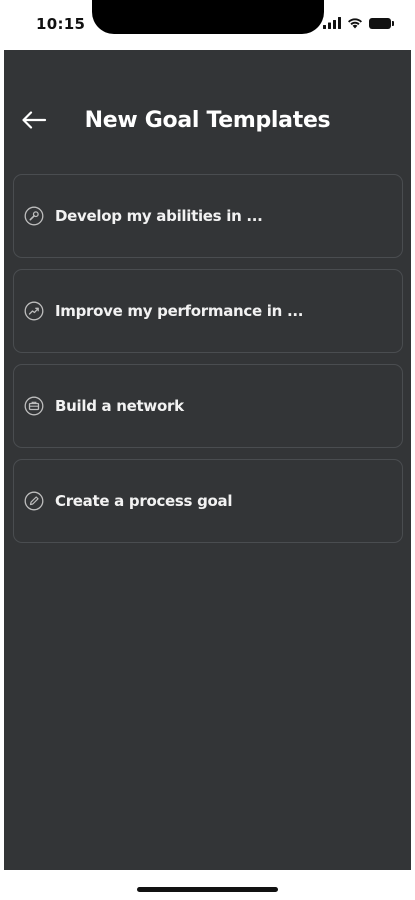 This screenshot has width=415, height=900. What do you see at coordinates (355, 23) in the screenshot?
I see `wifi-icon` at bounding box center [355, 23].